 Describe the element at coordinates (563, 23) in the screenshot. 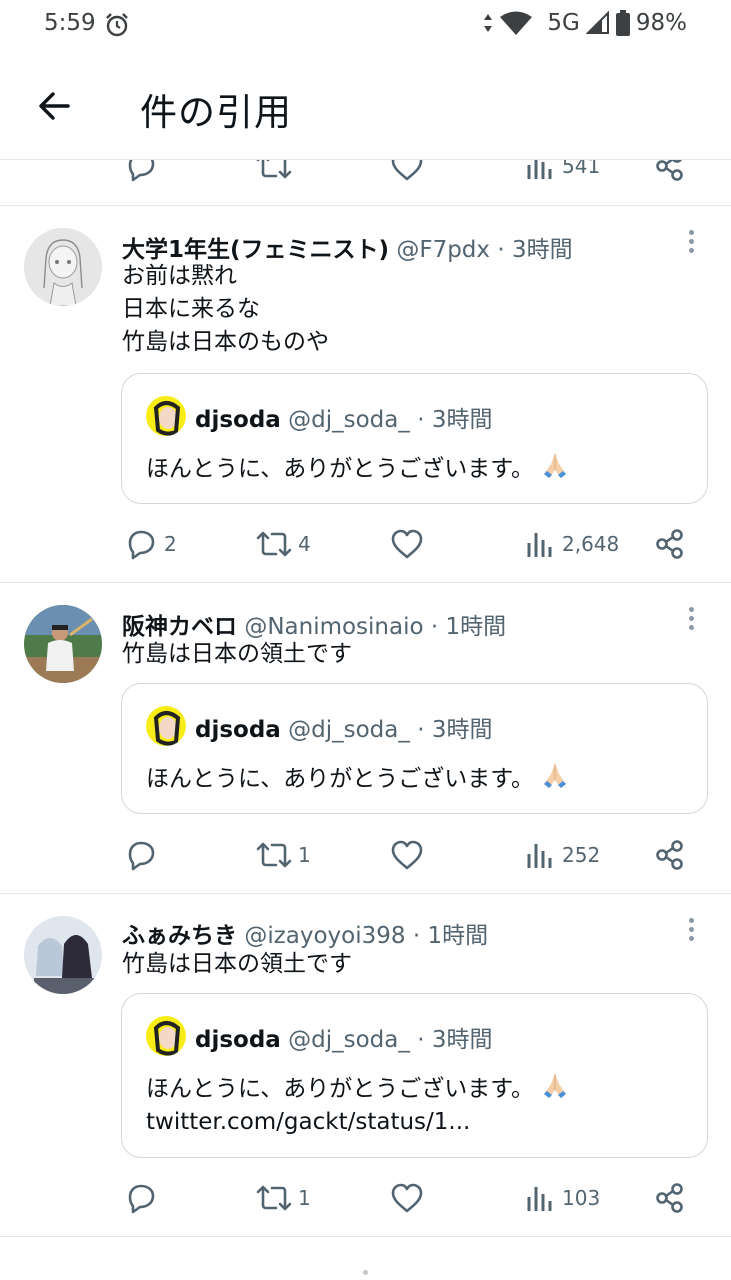

I see `network-type: 5G` at that location.